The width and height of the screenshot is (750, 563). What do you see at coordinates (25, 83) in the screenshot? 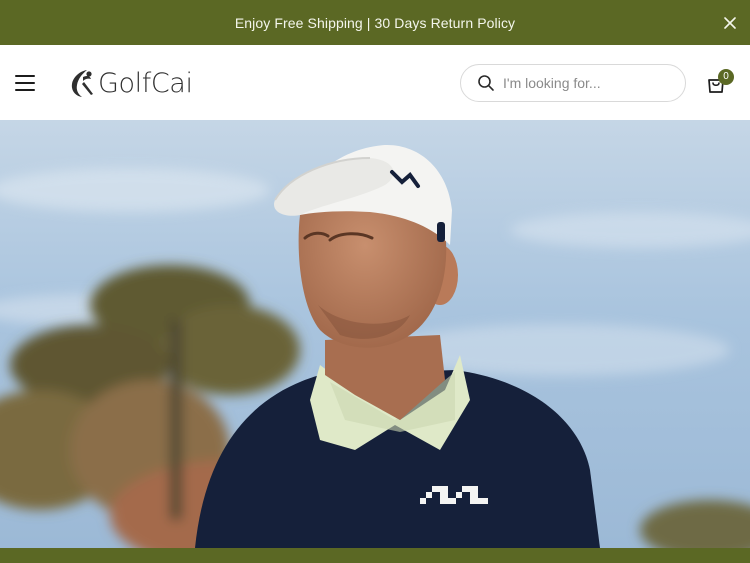
I see `menu-button` at bounding box center [25, 83].